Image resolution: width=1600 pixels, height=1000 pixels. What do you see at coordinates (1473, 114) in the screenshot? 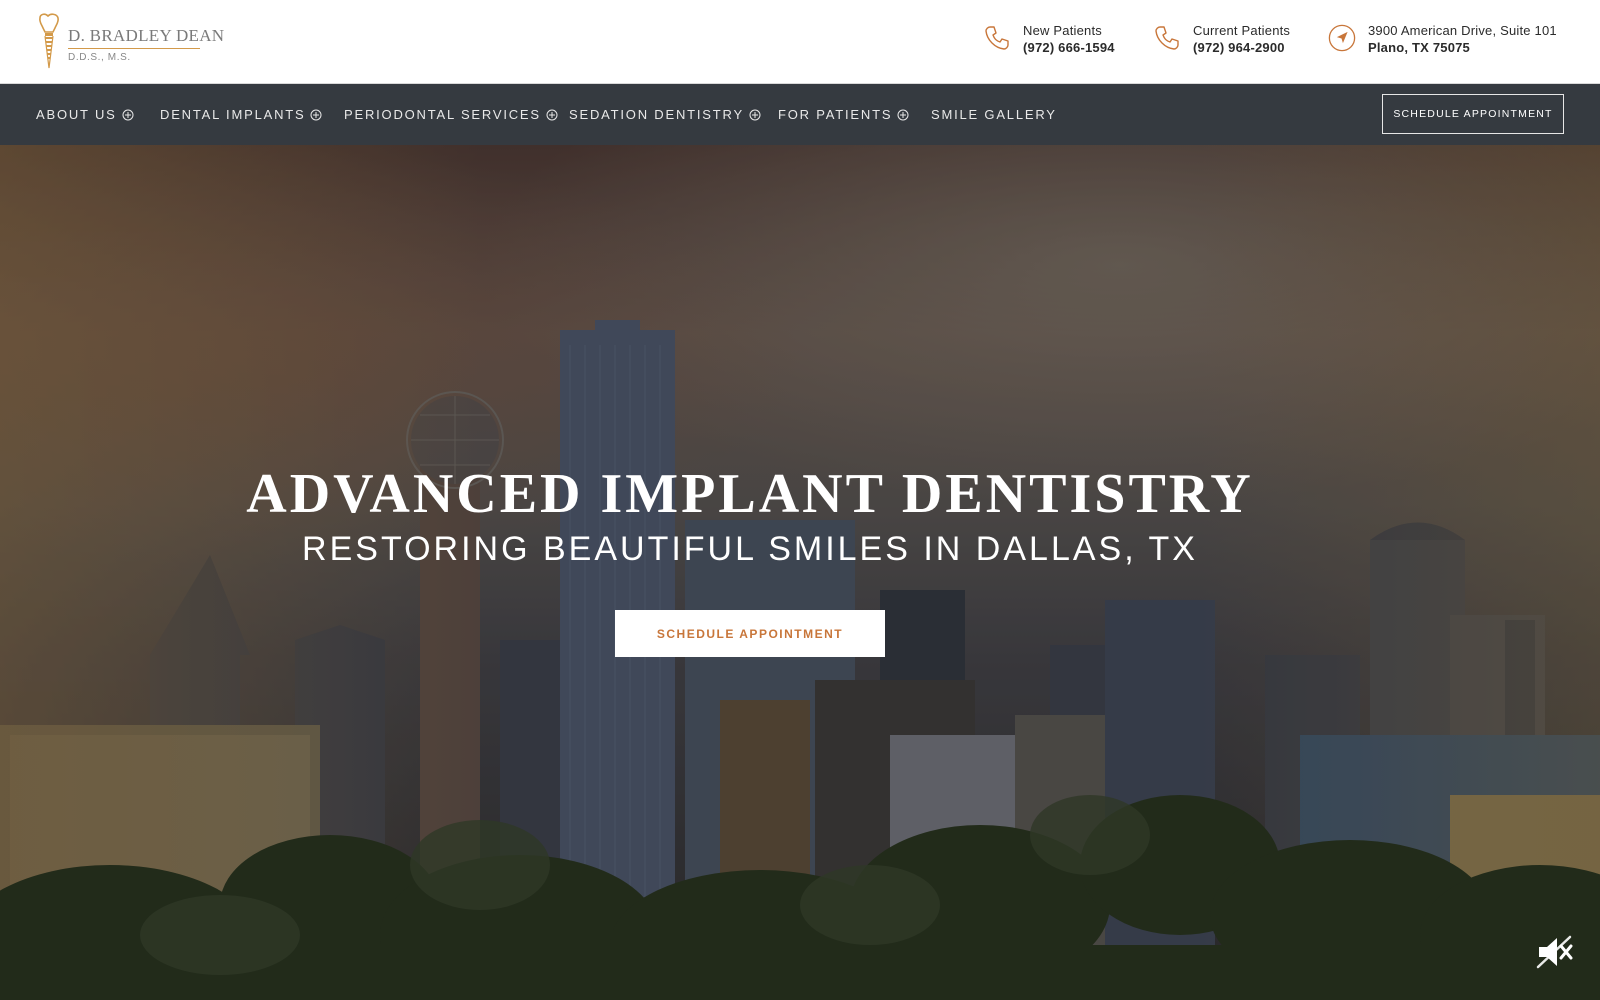
I see `schedule-appointment-nav-button: SCHEDULE APPOINTMENT` at bounding box center [1473, 114].